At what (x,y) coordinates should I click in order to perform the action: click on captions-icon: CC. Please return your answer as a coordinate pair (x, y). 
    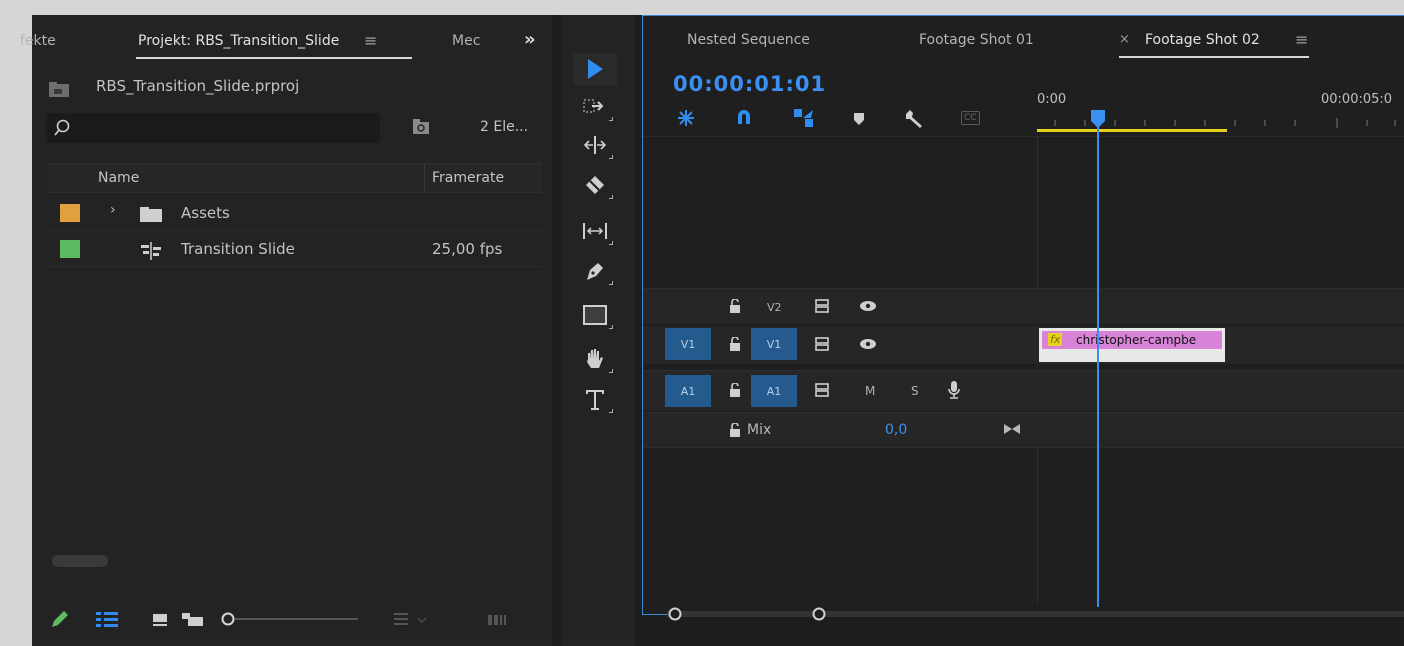
    Looking at the image, I should click on (970, 118).